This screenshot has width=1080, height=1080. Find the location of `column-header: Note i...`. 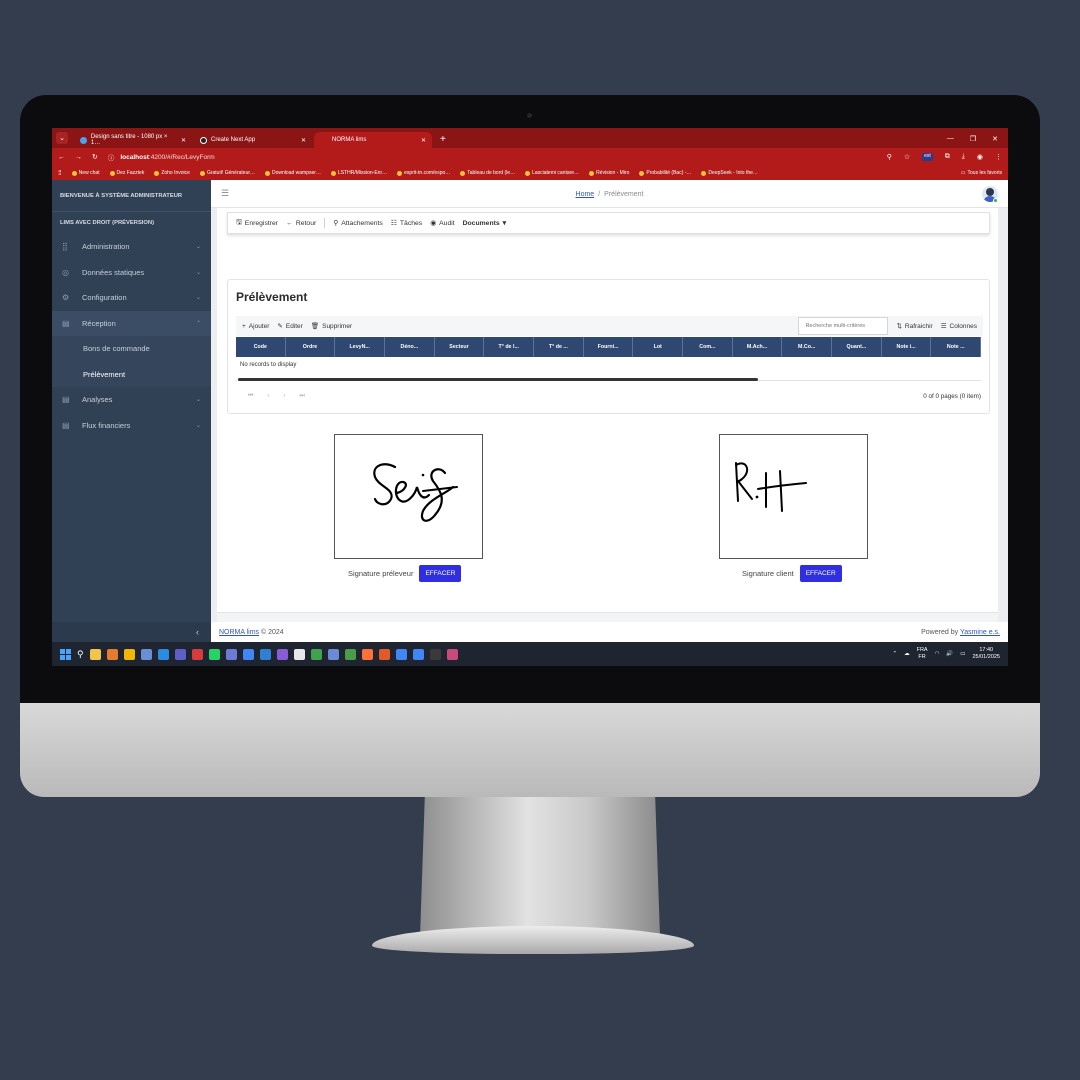

column-header: Note i... is located at coordinates (907, 347).